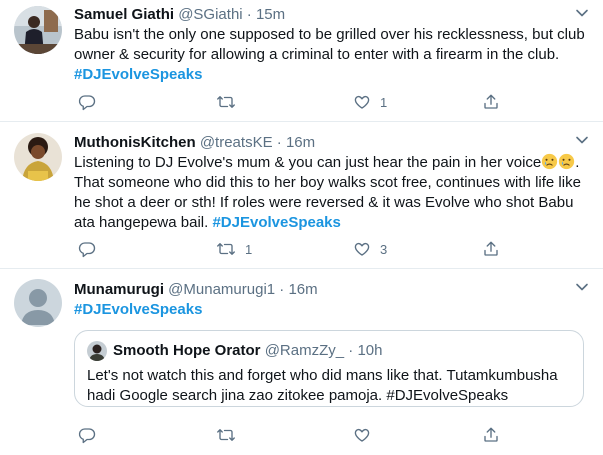 The image size is (603, 455). I want to click on like-count: 3, so click(384, 249).